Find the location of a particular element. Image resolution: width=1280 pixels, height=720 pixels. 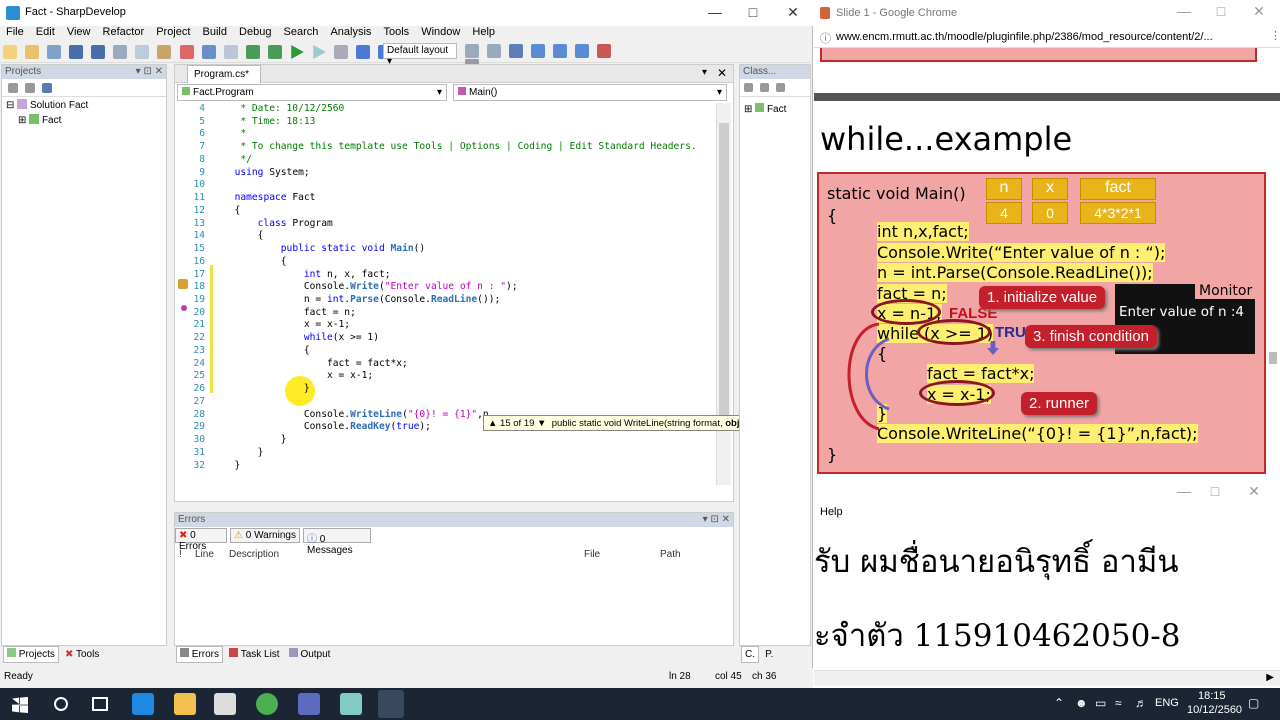

tab-errors: Errors is located at coordinates (200, 654).